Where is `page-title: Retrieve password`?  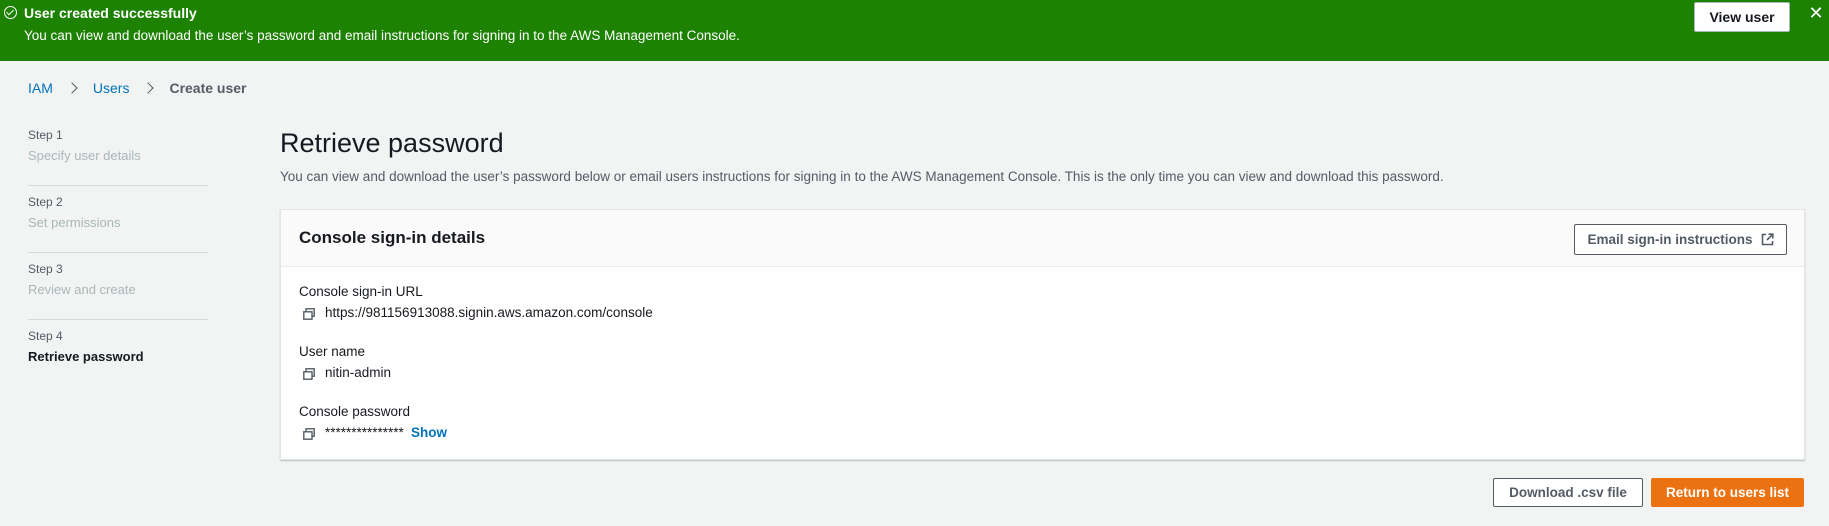
page-title: Retrieve password is located at coordinates (392, 143).